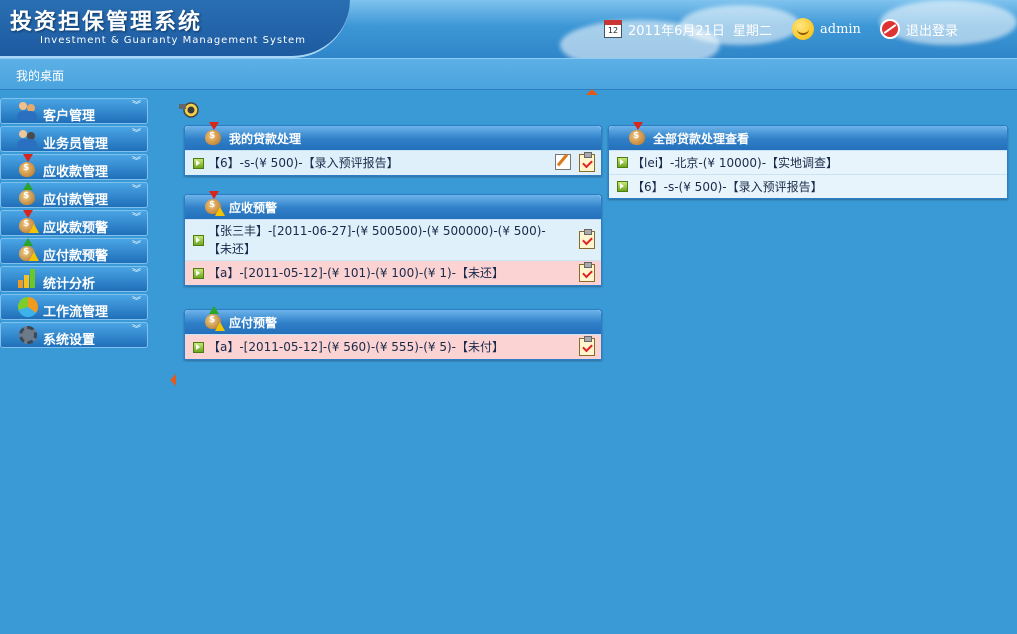  I want to click on edit-icon, so click(563, 162).